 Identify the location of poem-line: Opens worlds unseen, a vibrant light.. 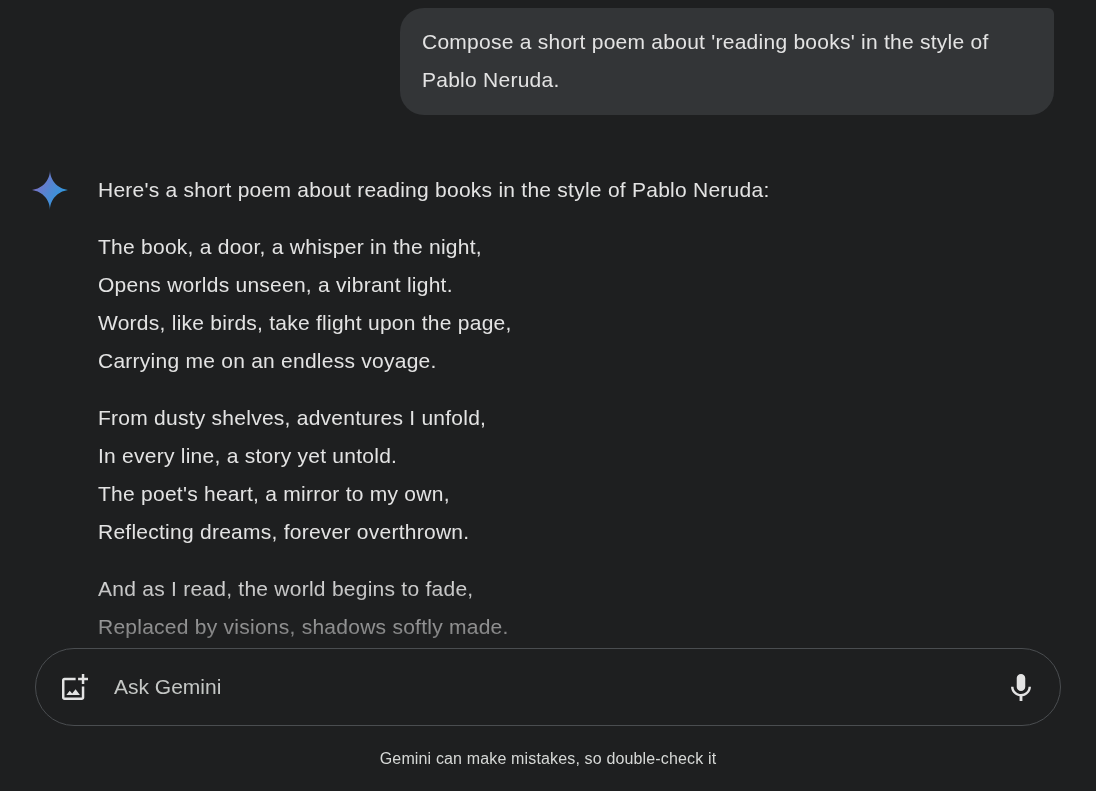
(275, 285).